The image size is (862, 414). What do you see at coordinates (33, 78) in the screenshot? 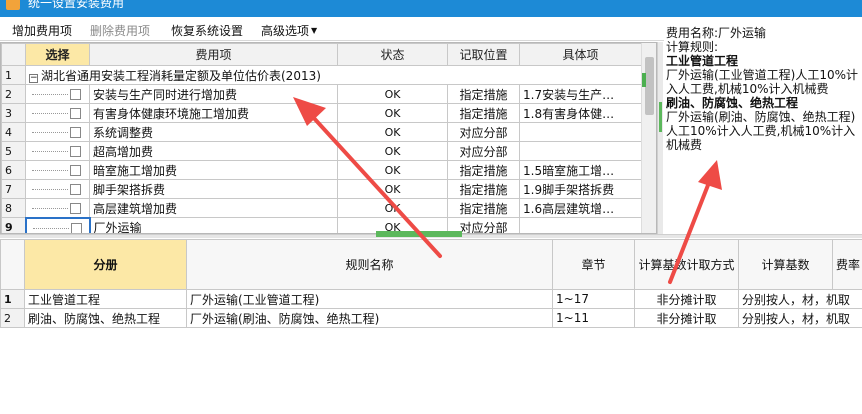
I see `collapse-icon: −` at bounding box center [33, 78].